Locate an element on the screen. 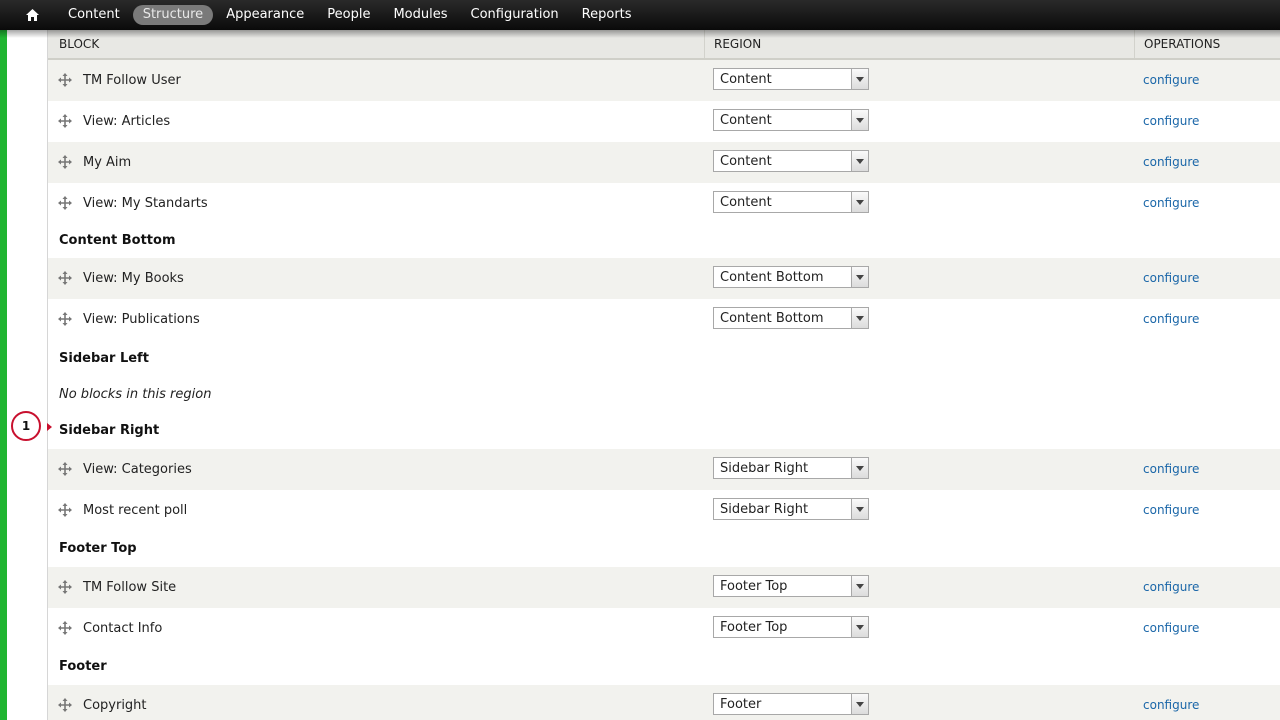 This screenshot has width=1280, height=720. region-title-footer: Footer is located at coordinates (83, 666).